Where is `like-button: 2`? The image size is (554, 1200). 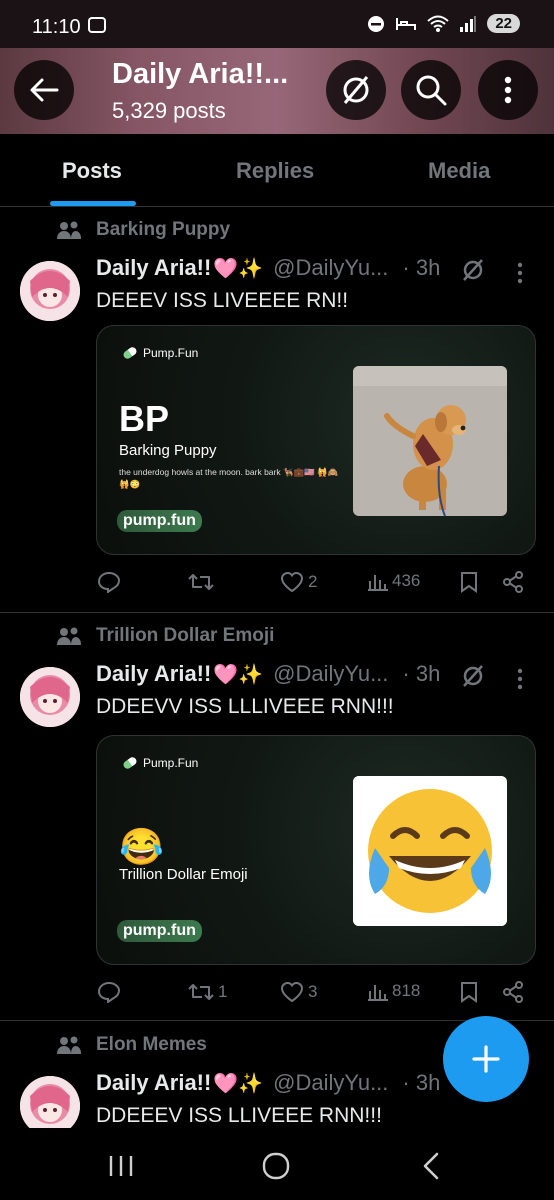 like-button: 2 is located at coordinates (298, 582).